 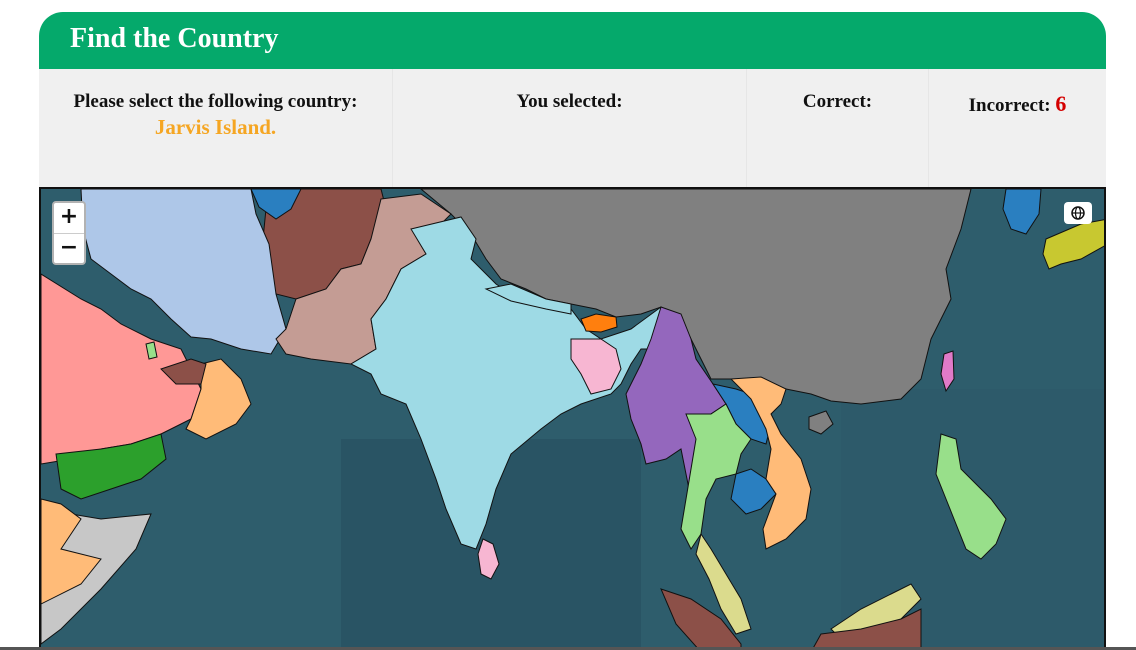 What do you see at coordinates (837, 101) in the screenshot?
I see `correct-label: Correct:` at bounding box center [837, 101].